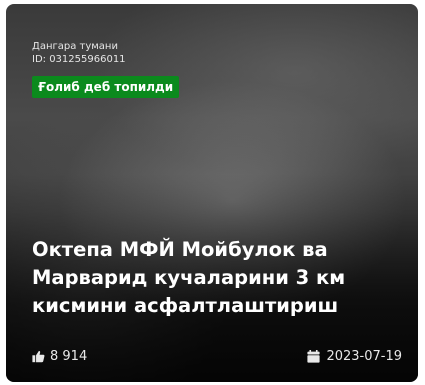 This screenshot has height=385, width=425. Describe the element at coordinates (106, 87) in the screenshot. I see `status-badge: Ғолиб деб топилди` at that location.